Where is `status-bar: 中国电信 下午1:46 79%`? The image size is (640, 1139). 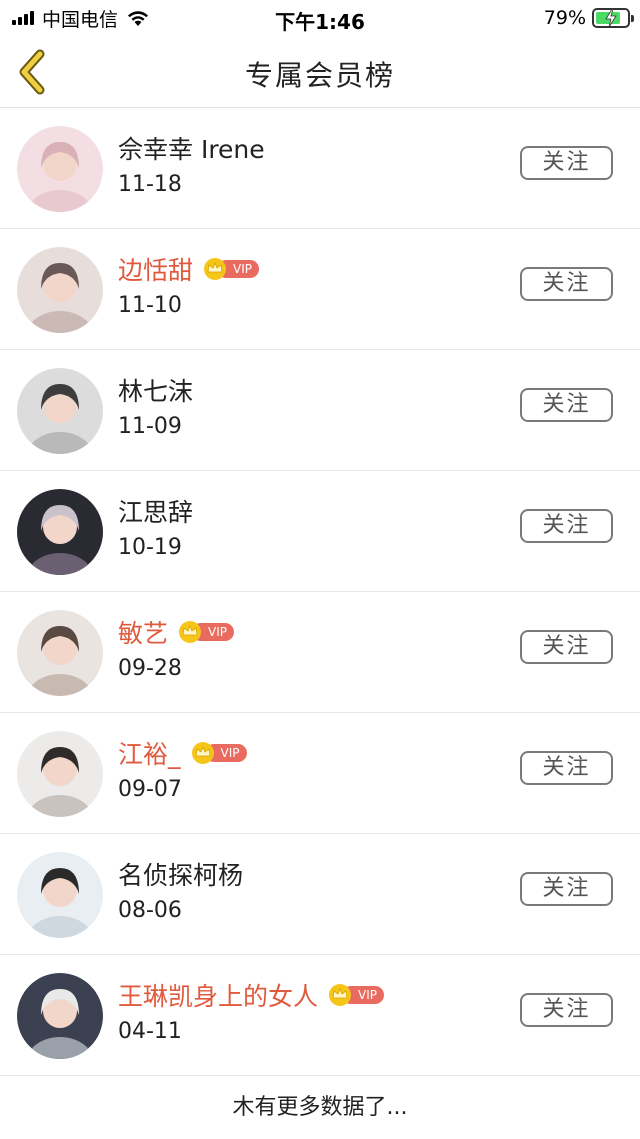 status-bar: 中国电信 下午1:46 79% is located at coordinates (320, 18).